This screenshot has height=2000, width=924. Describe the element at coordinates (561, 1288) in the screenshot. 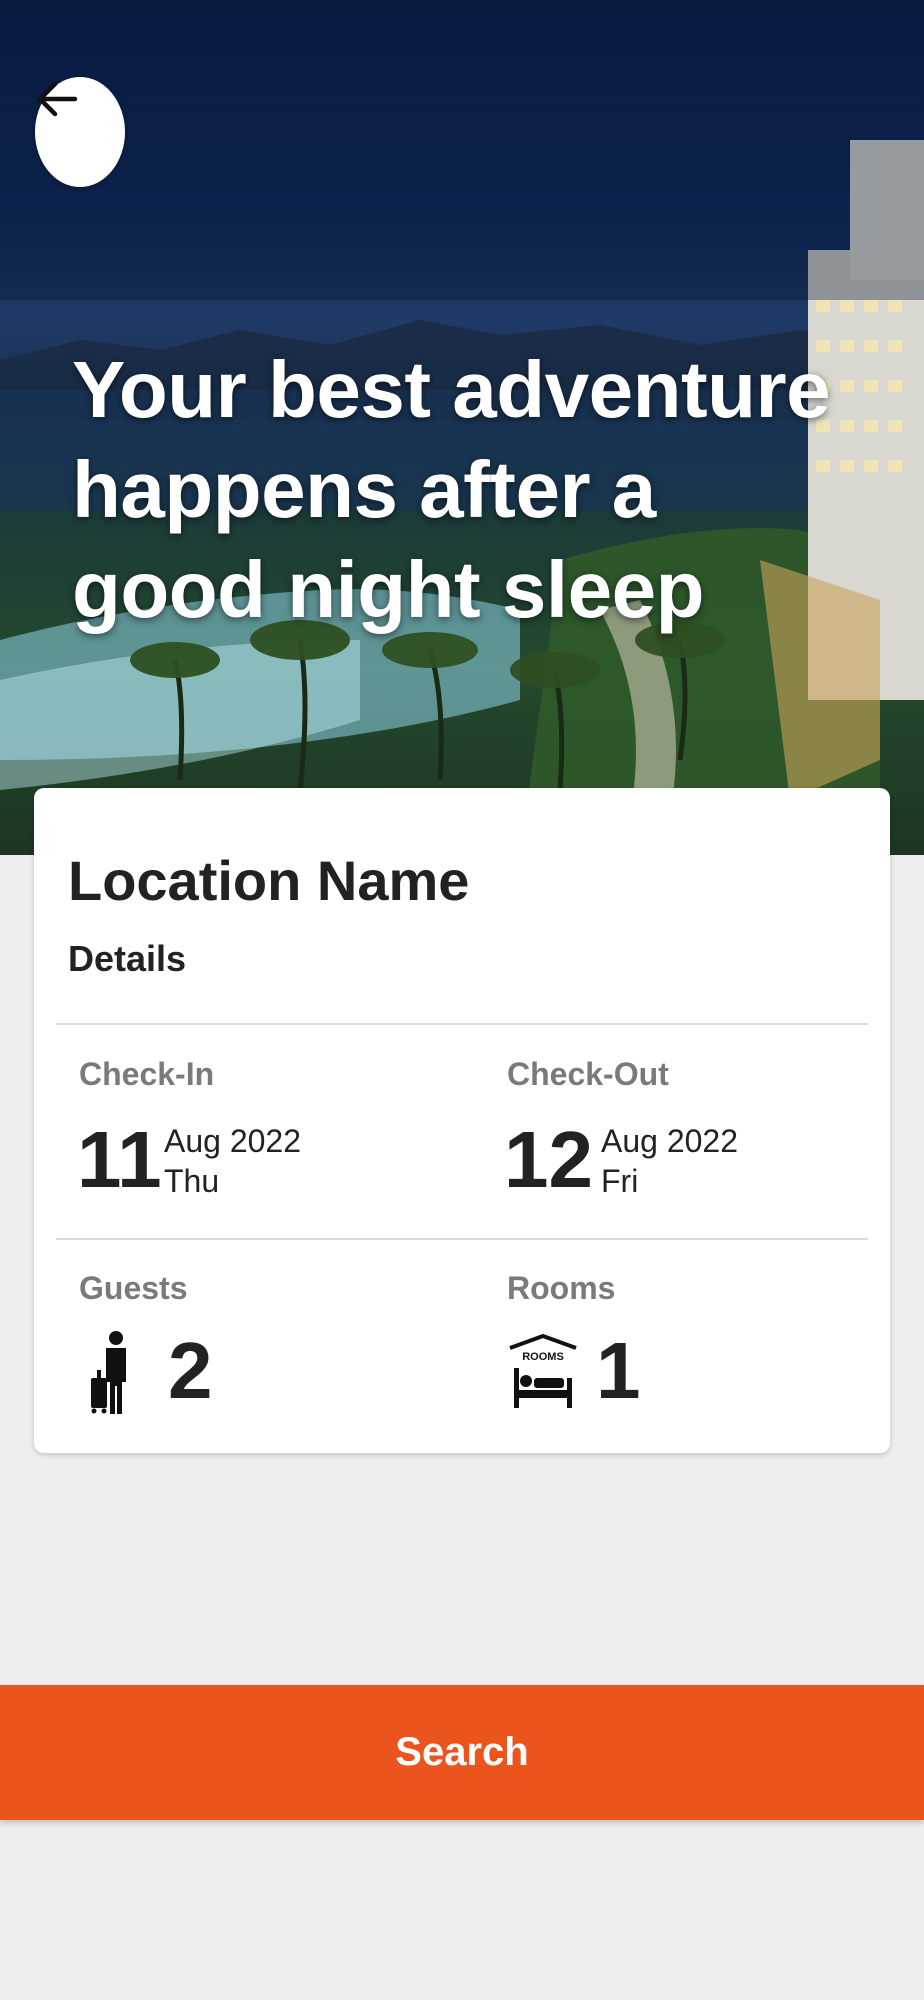

I see `rooms-label: Rooms` at that location.